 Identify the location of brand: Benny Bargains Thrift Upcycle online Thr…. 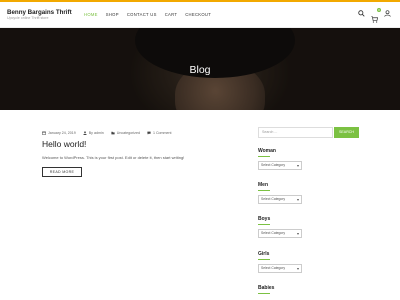
(39, 15).